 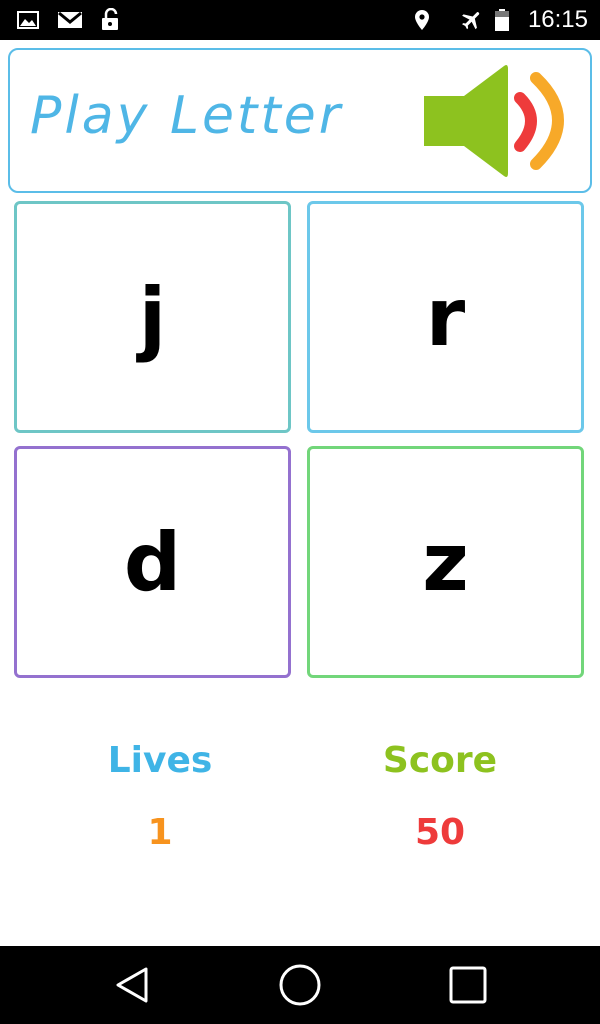 I want to click on unlock-icon, so click(x=110, y=19).